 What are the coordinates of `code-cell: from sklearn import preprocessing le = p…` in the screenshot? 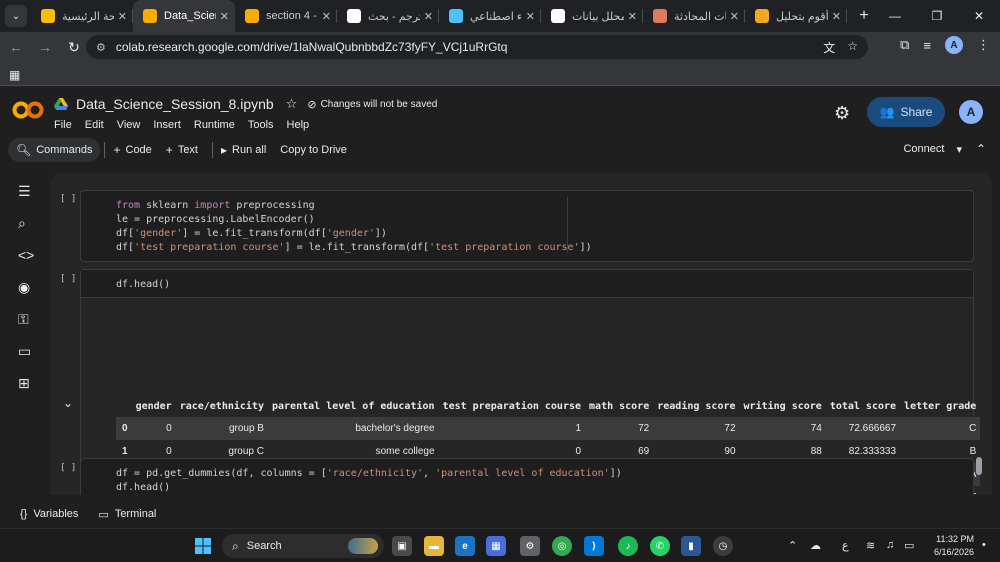 It's located at (527, 226).